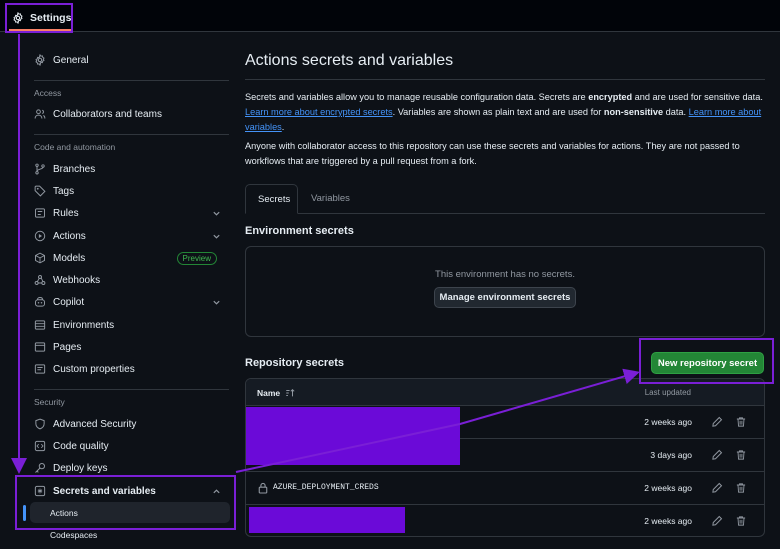  Describe the element at coordinates (64, 191) in the screenshot. I see `sidebar-item-label: Tags` at that location.